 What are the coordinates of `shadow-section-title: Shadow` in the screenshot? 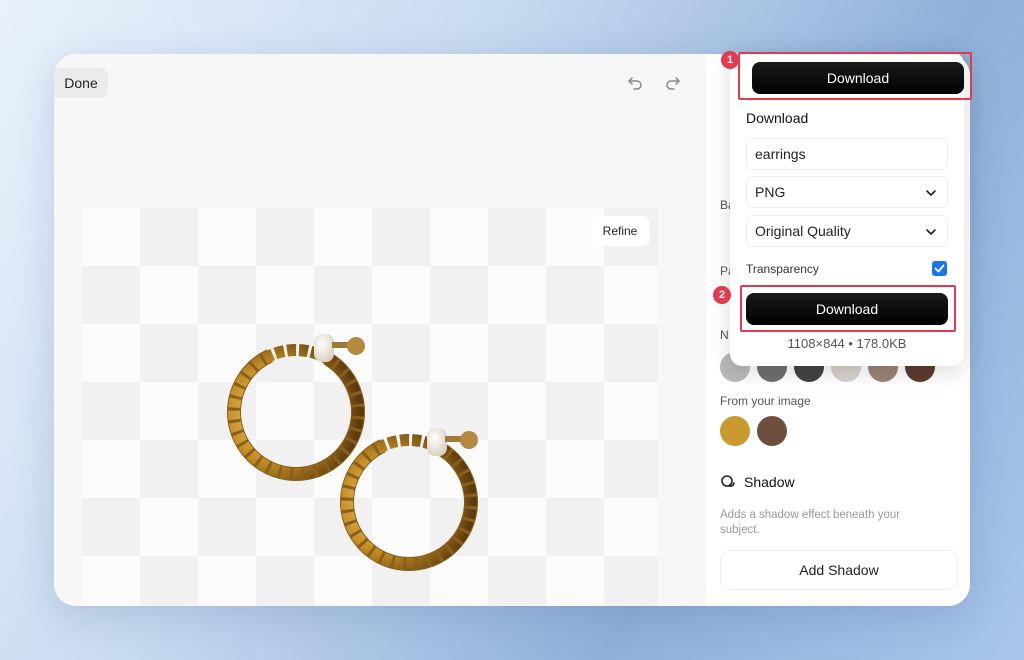 It's located at (757, 482).